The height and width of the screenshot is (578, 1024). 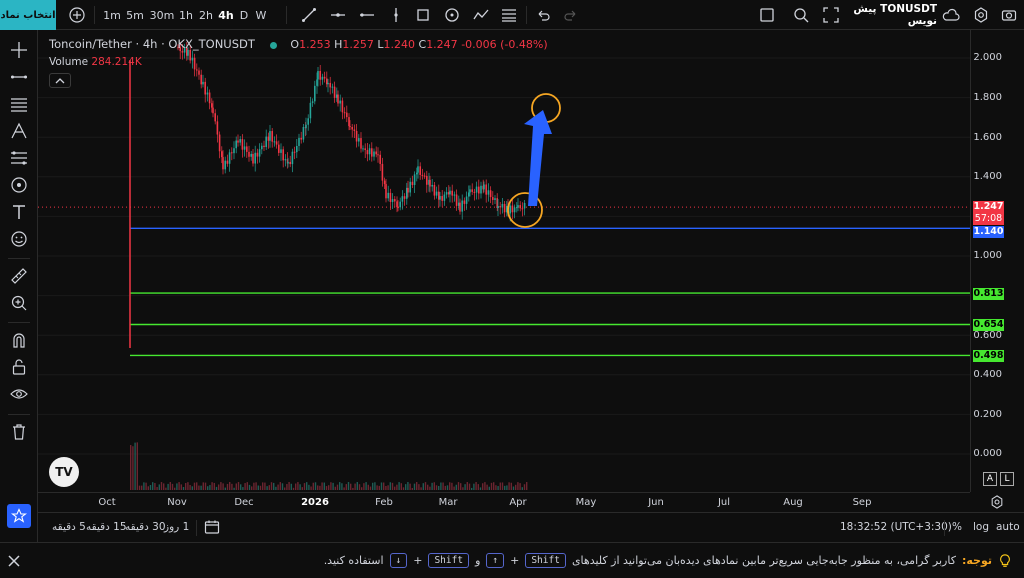 What do you see at coordinates (1008, 527) in the screenshot?
I see `auto-toggle: auto` at bounding box center [1008, 527].